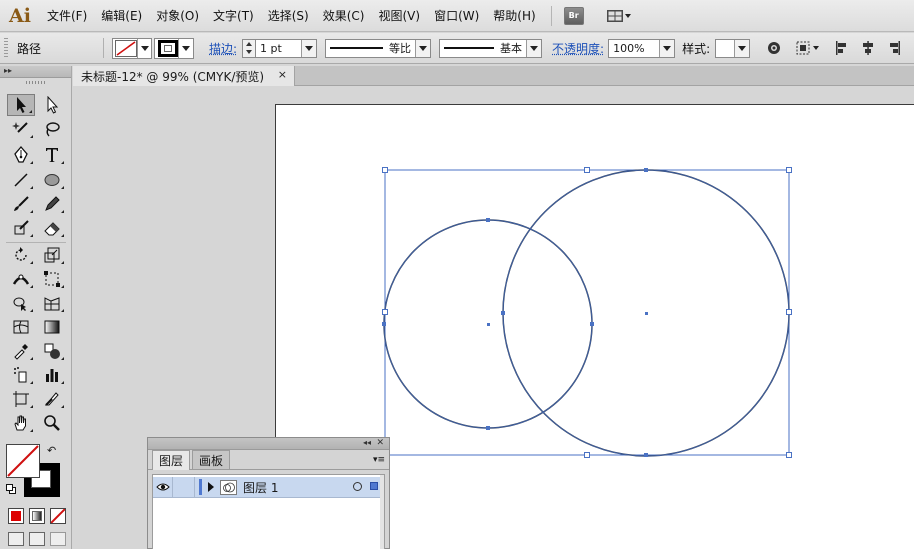 This screenshot has width=914, height=549. What do you see at coordinates (774, 48) in the screenshot?
I see `recolor-artwork-button` at bounding box center [774, 48].